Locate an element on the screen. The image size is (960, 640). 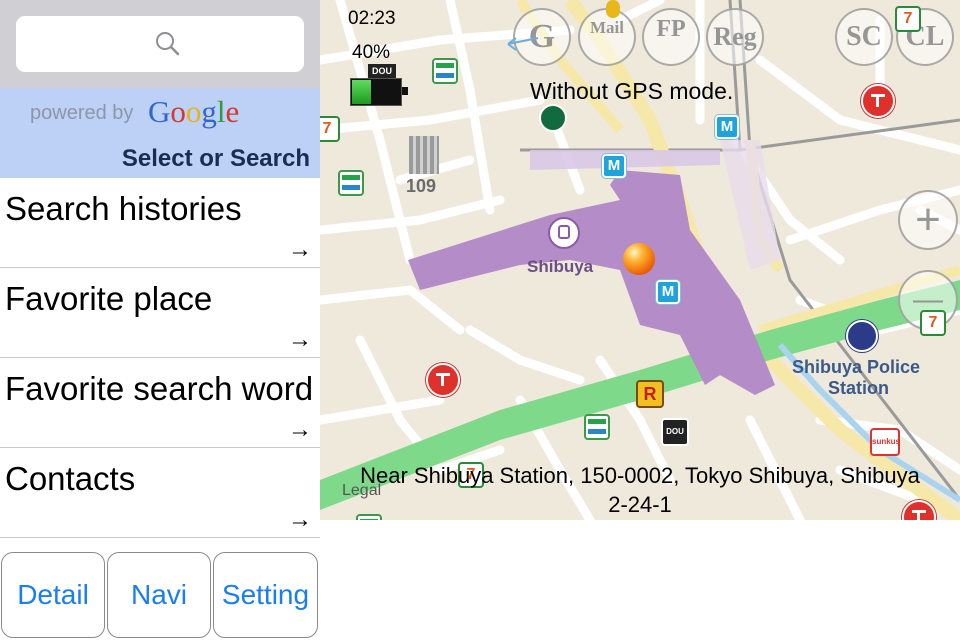
detail-button: Detail is located at coordinates (53, 595).